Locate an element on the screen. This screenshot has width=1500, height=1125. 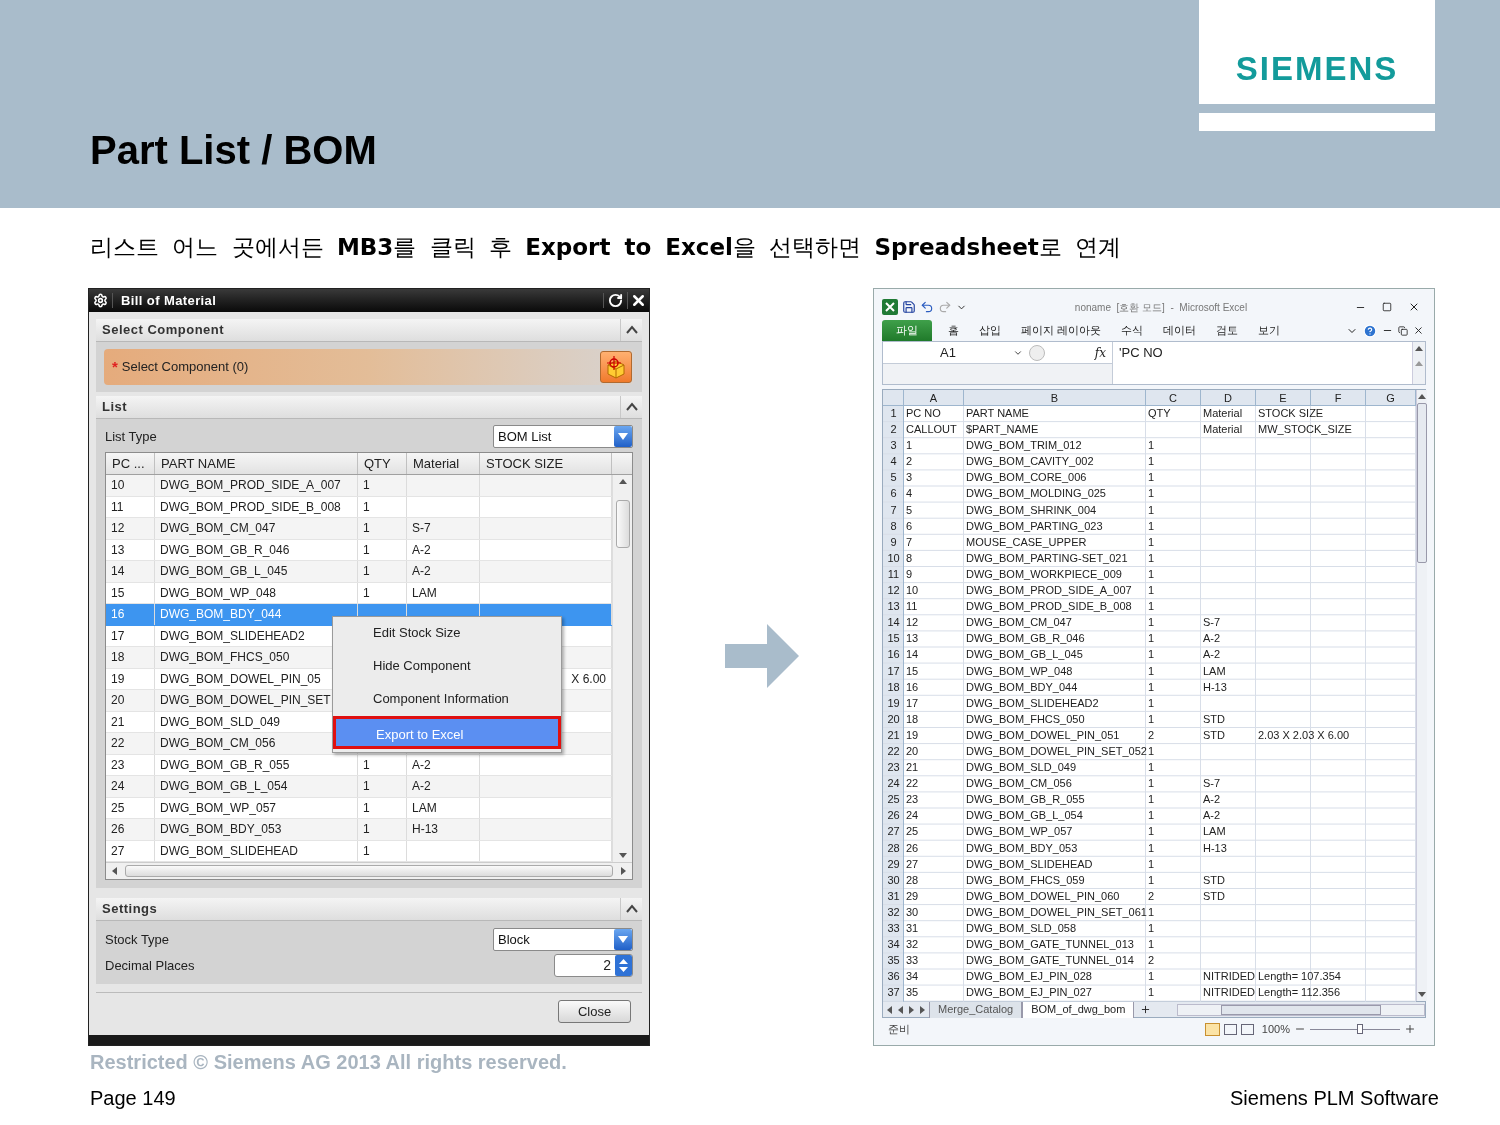
table-cell: 17 is located at coordinates (118, 635).